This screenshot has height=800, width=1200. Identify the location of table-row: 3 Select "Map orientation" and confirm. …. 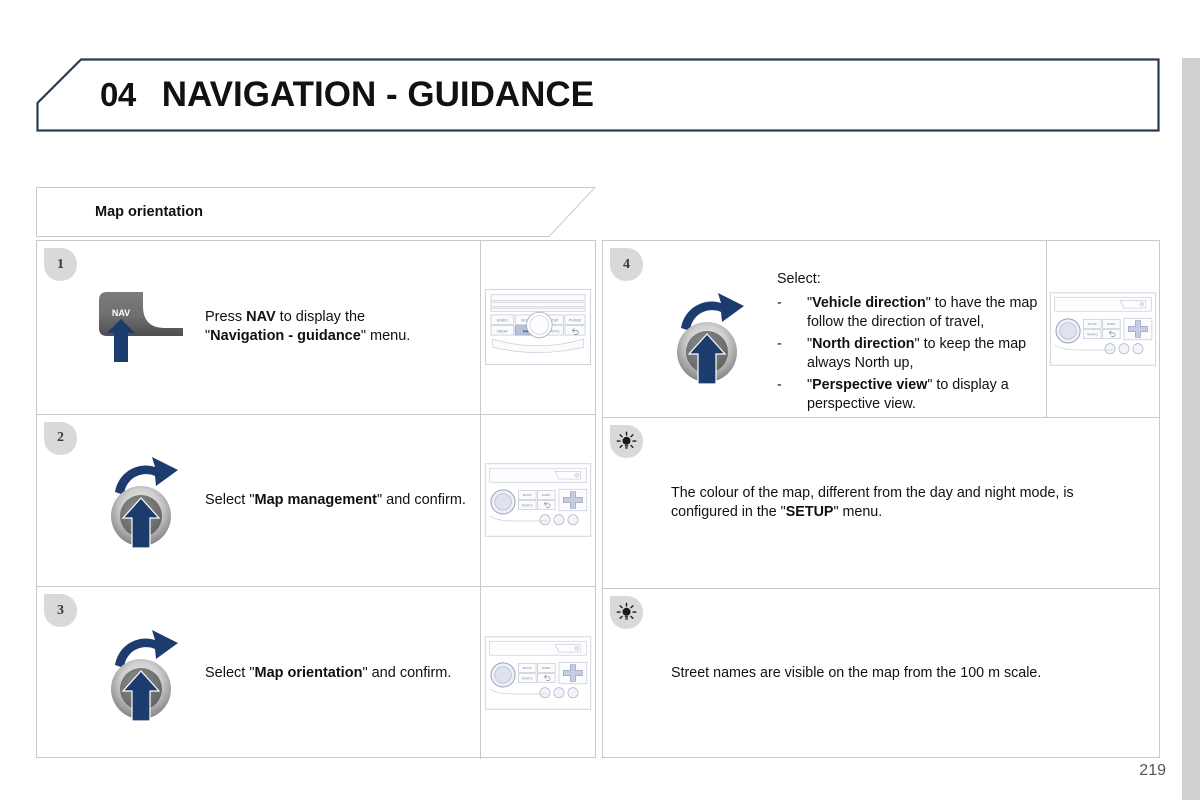
(316, 672).